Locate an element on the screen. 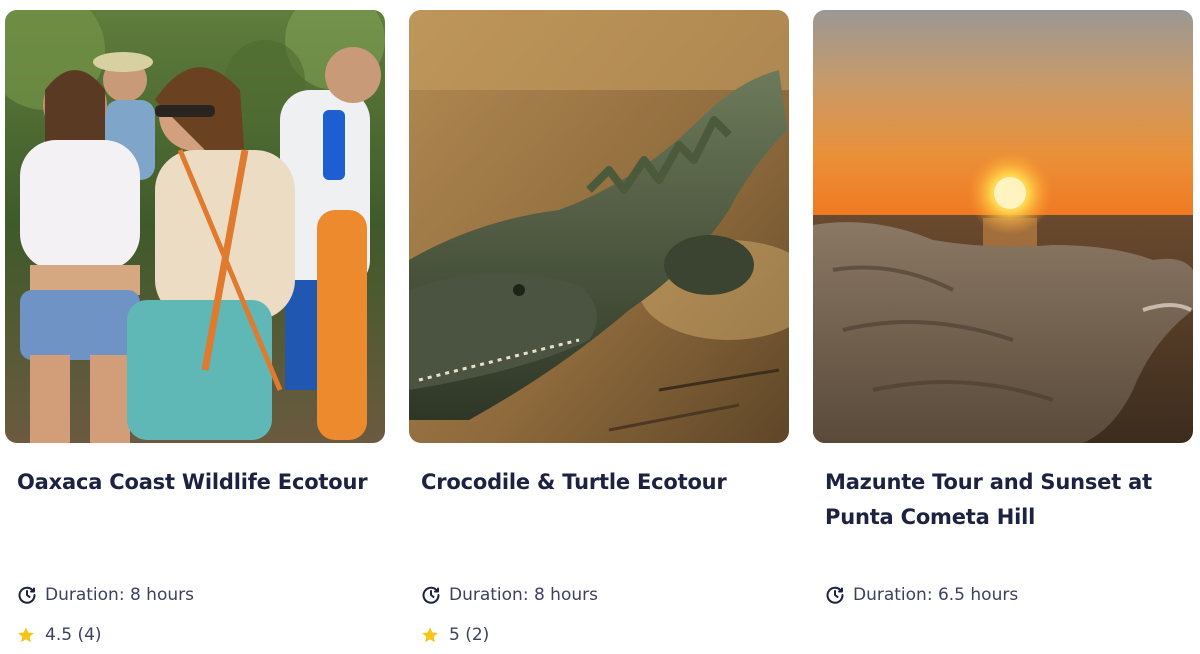  rating-row: 4.5 (4) is located at coordinates (59, 635).